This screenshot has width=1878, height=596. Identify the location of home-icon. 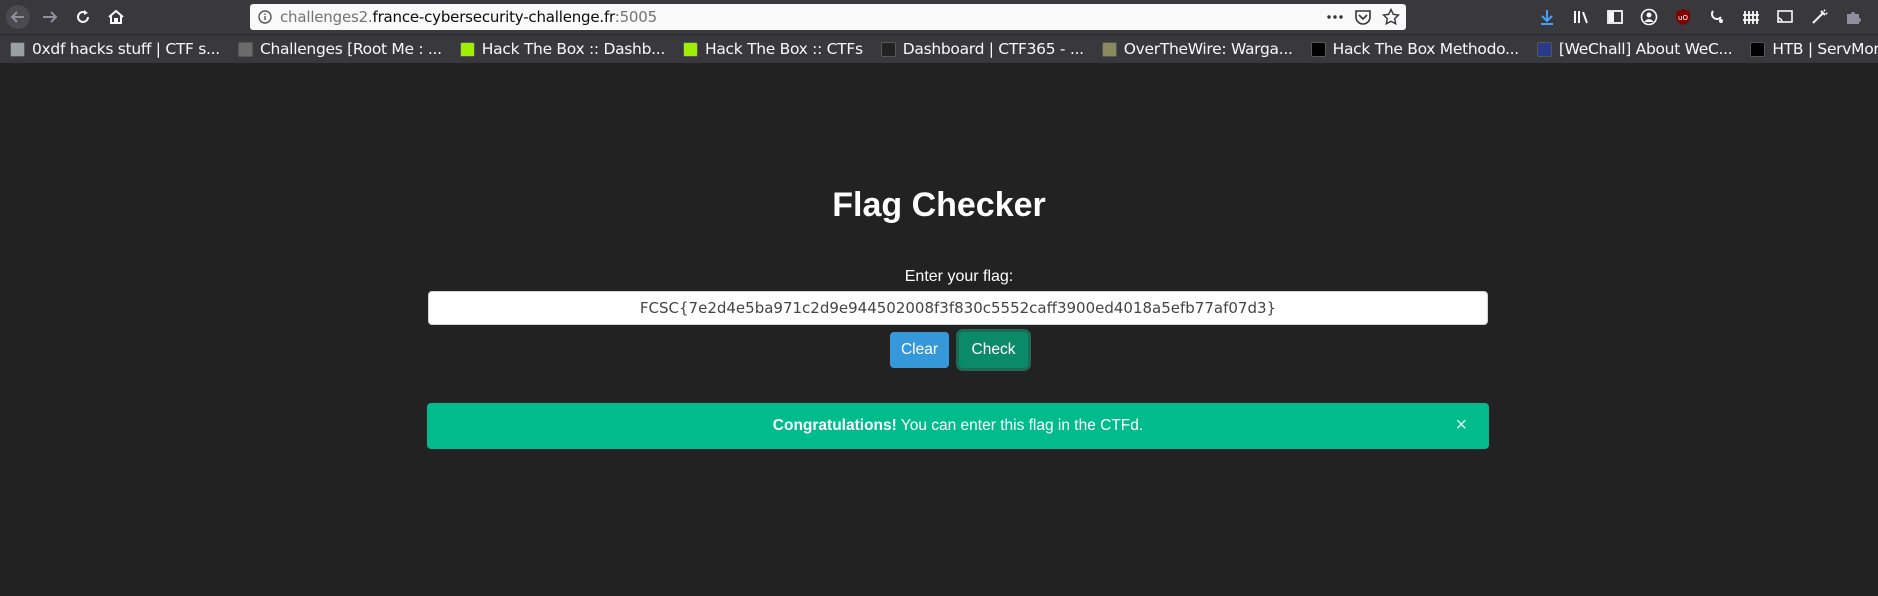
(116, 16).